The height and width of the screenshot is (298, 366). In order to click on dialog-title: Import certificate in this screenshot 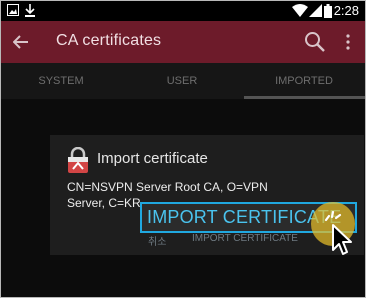, I will do `click(152, 158)`.